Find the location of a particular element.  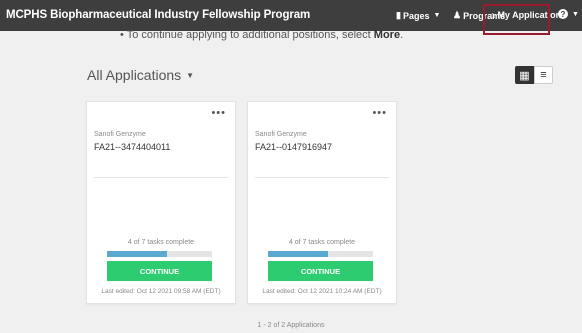

view-toggle: ▦ ≡ is located at coordinates (534, 75).